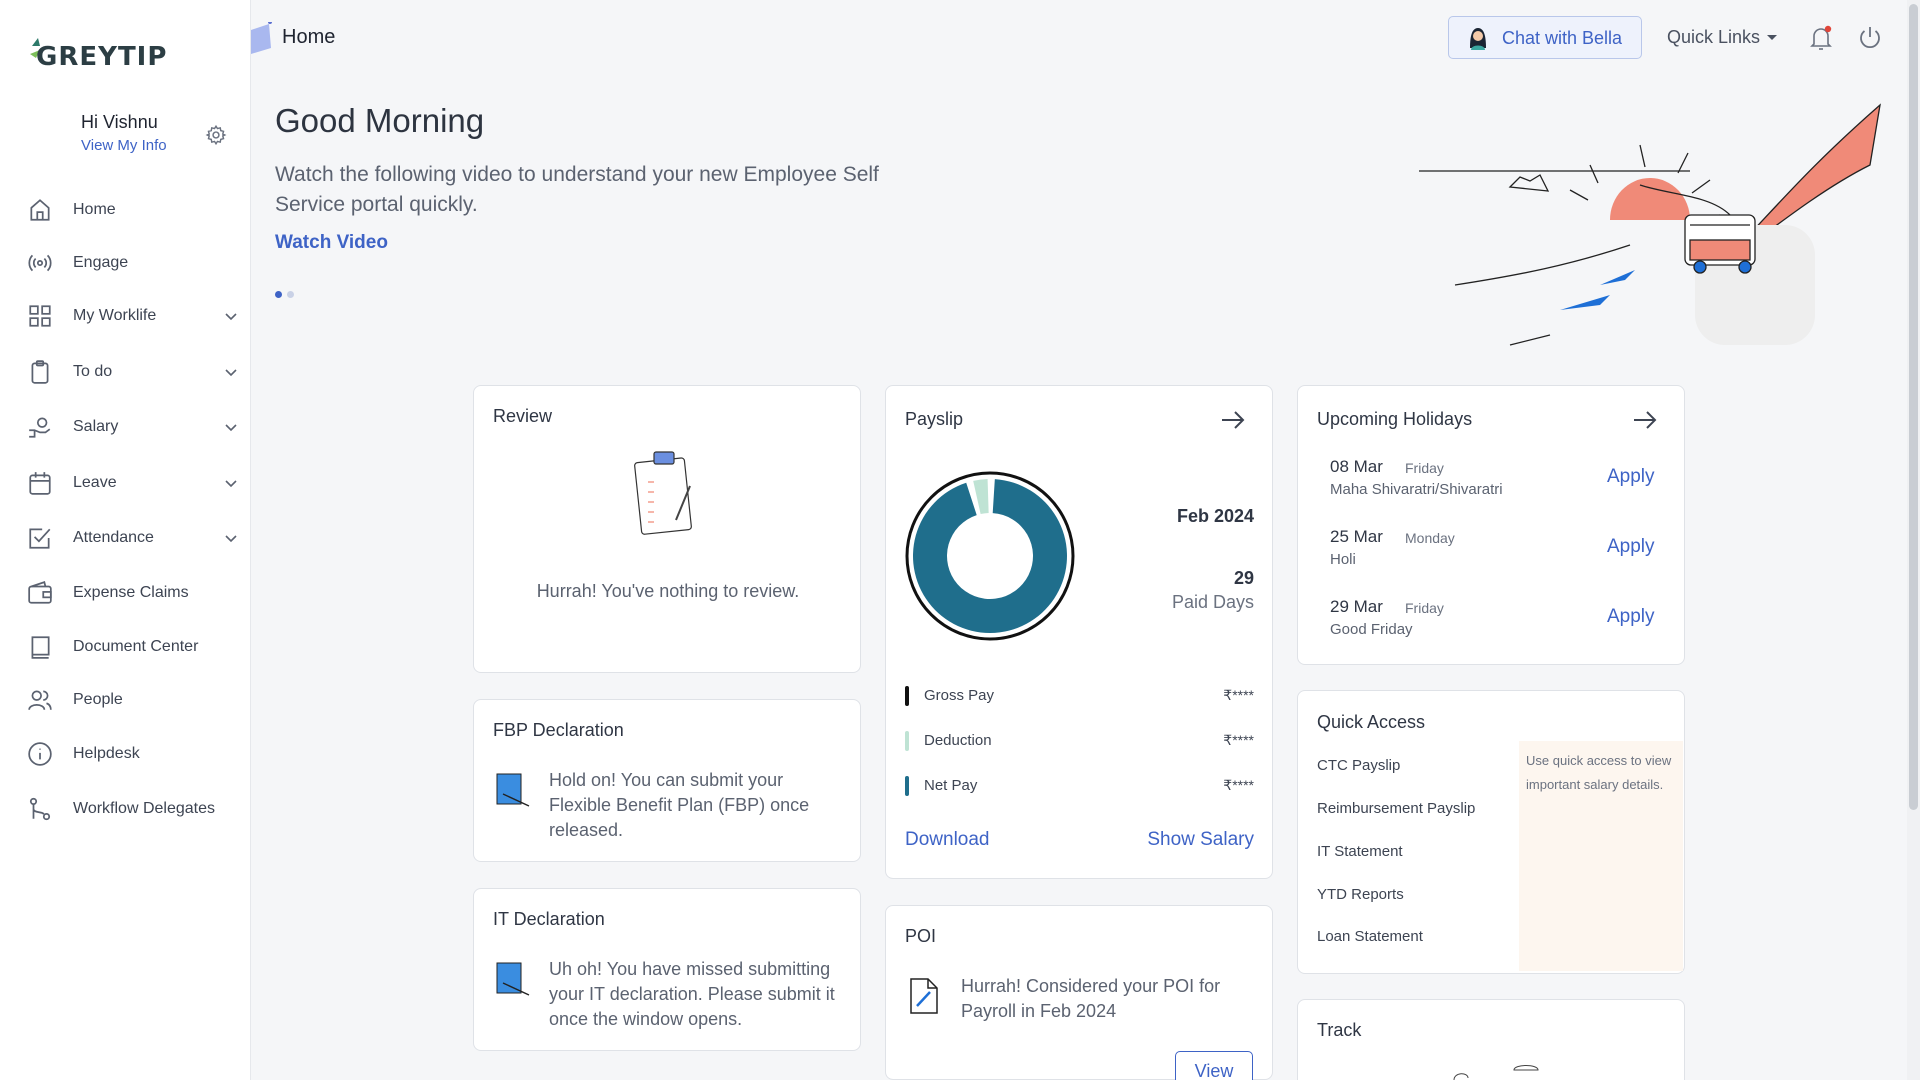  What do you see at coordinates (125, 427) in the screenshot?
I see `sidebar-item-salary: Salary` at bounding box center [125, 427].